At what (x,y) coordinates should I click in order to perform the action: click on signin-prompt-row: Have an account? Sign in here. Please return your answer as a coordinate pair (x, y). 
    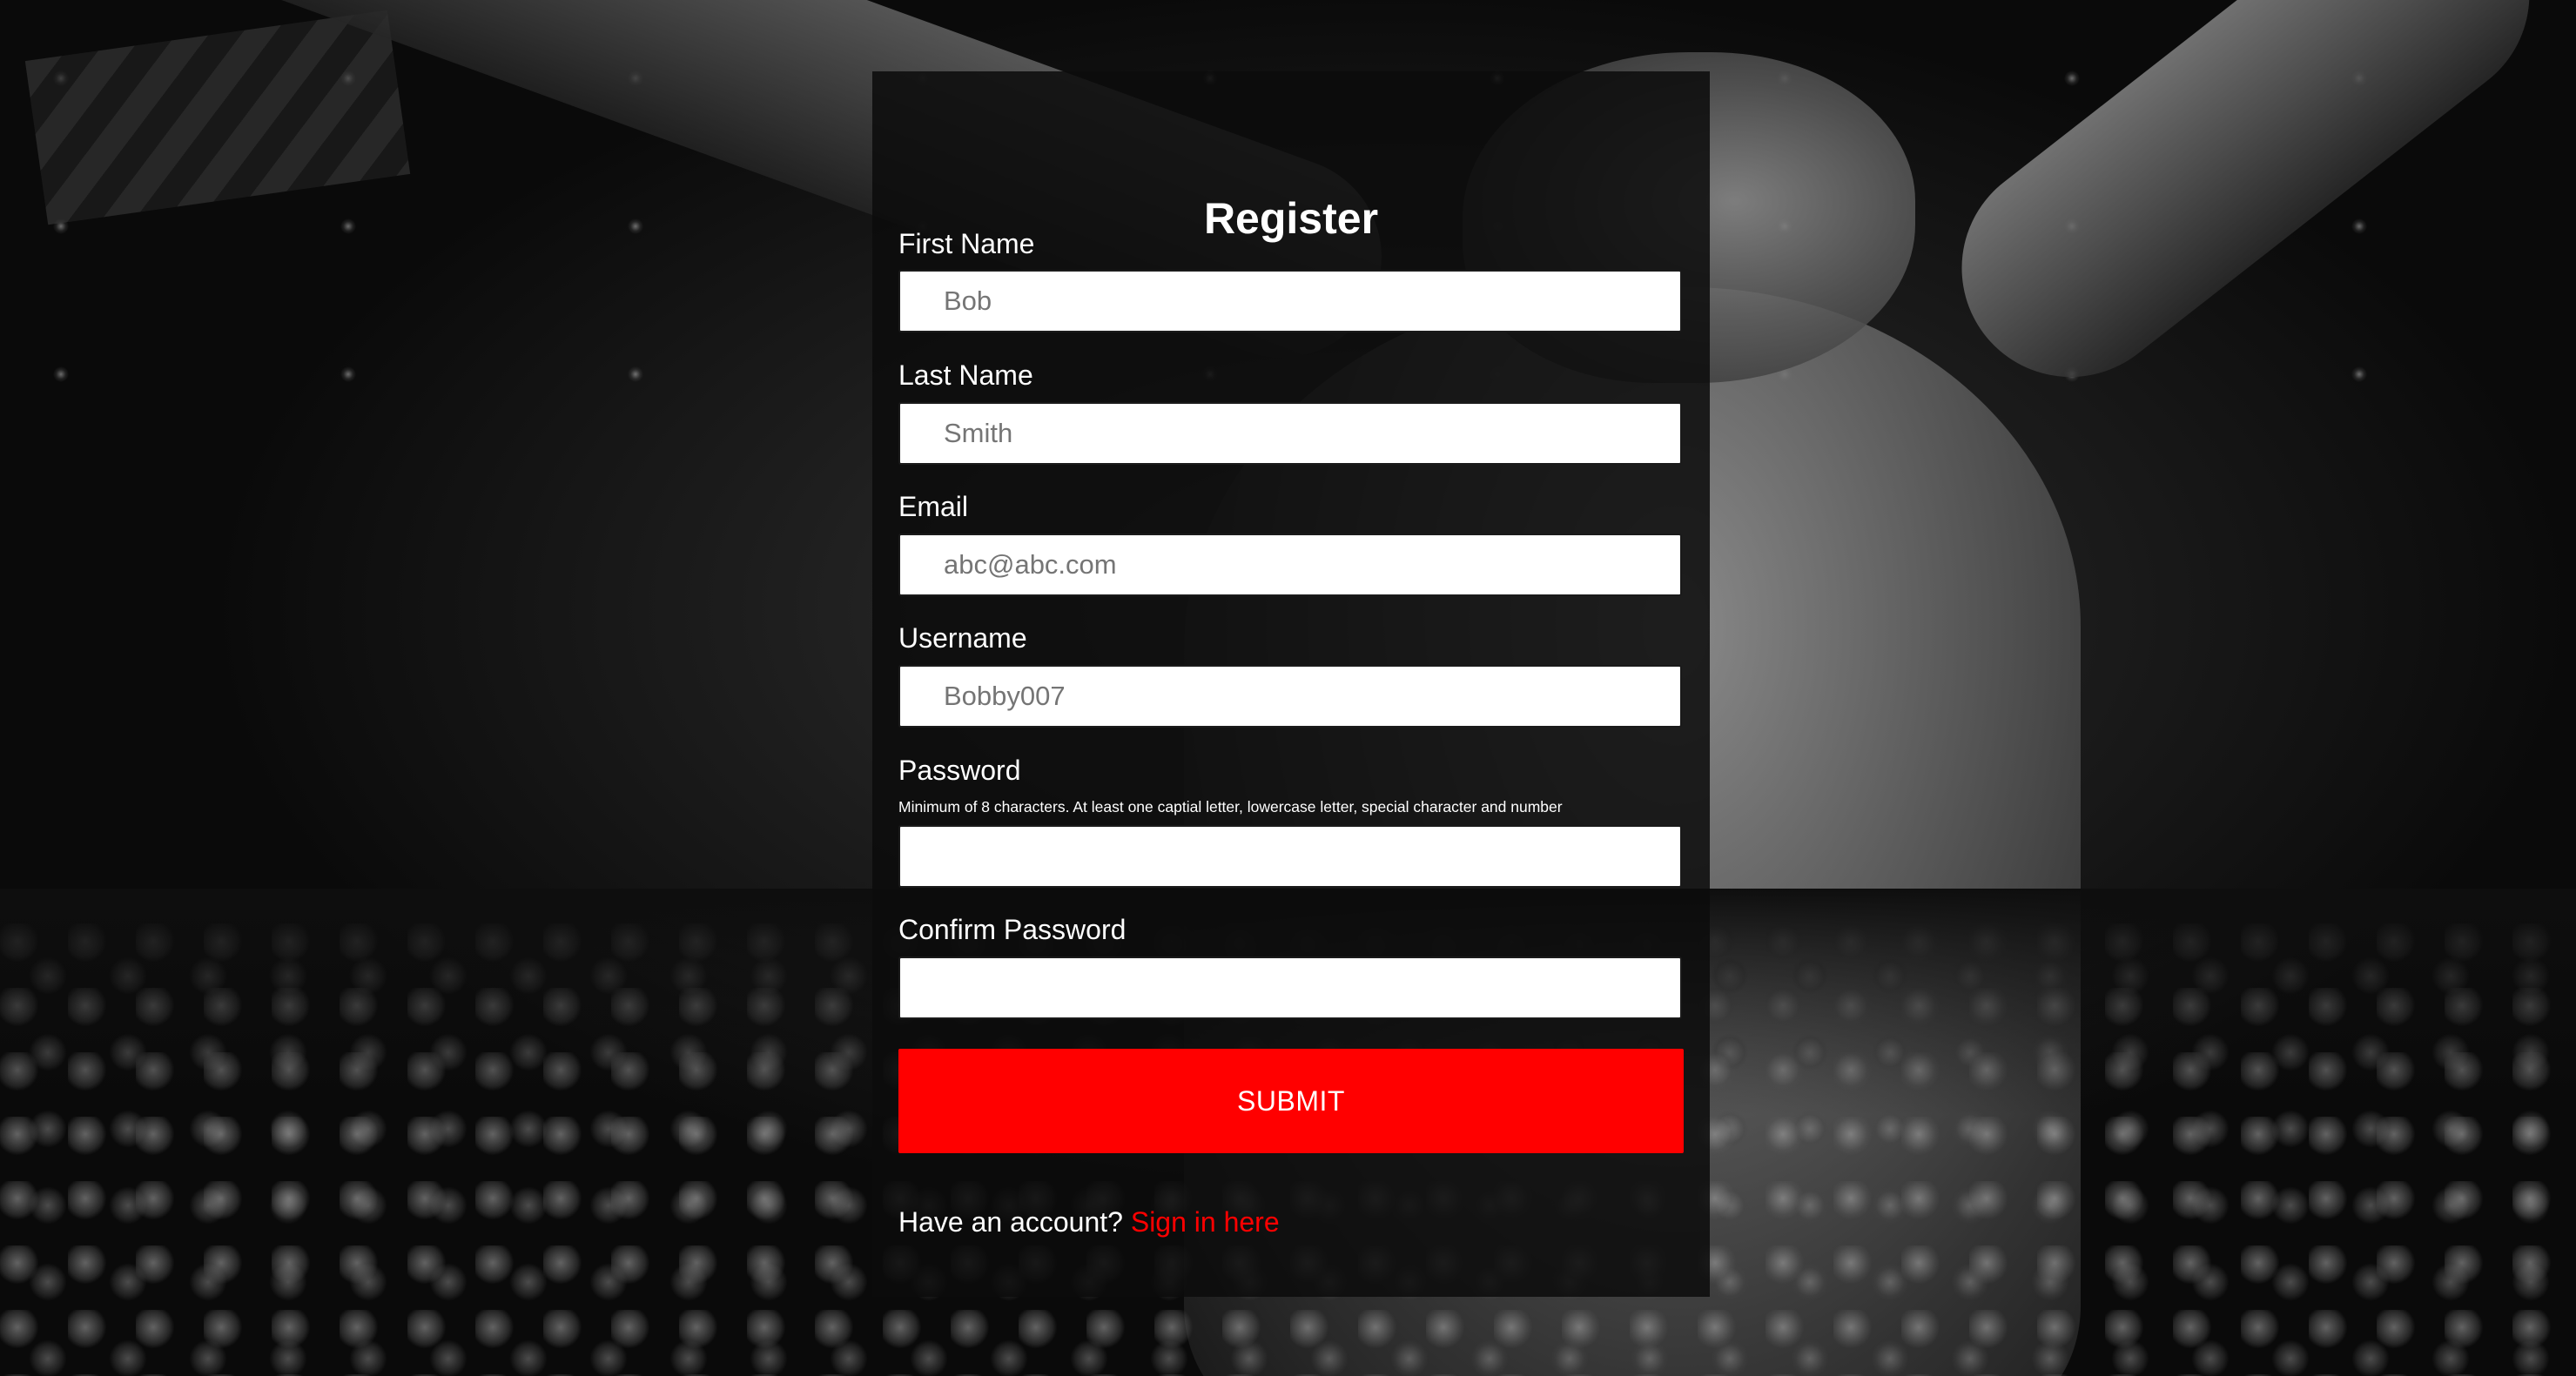
    Looking at the image, I should click on (1089, 1222).